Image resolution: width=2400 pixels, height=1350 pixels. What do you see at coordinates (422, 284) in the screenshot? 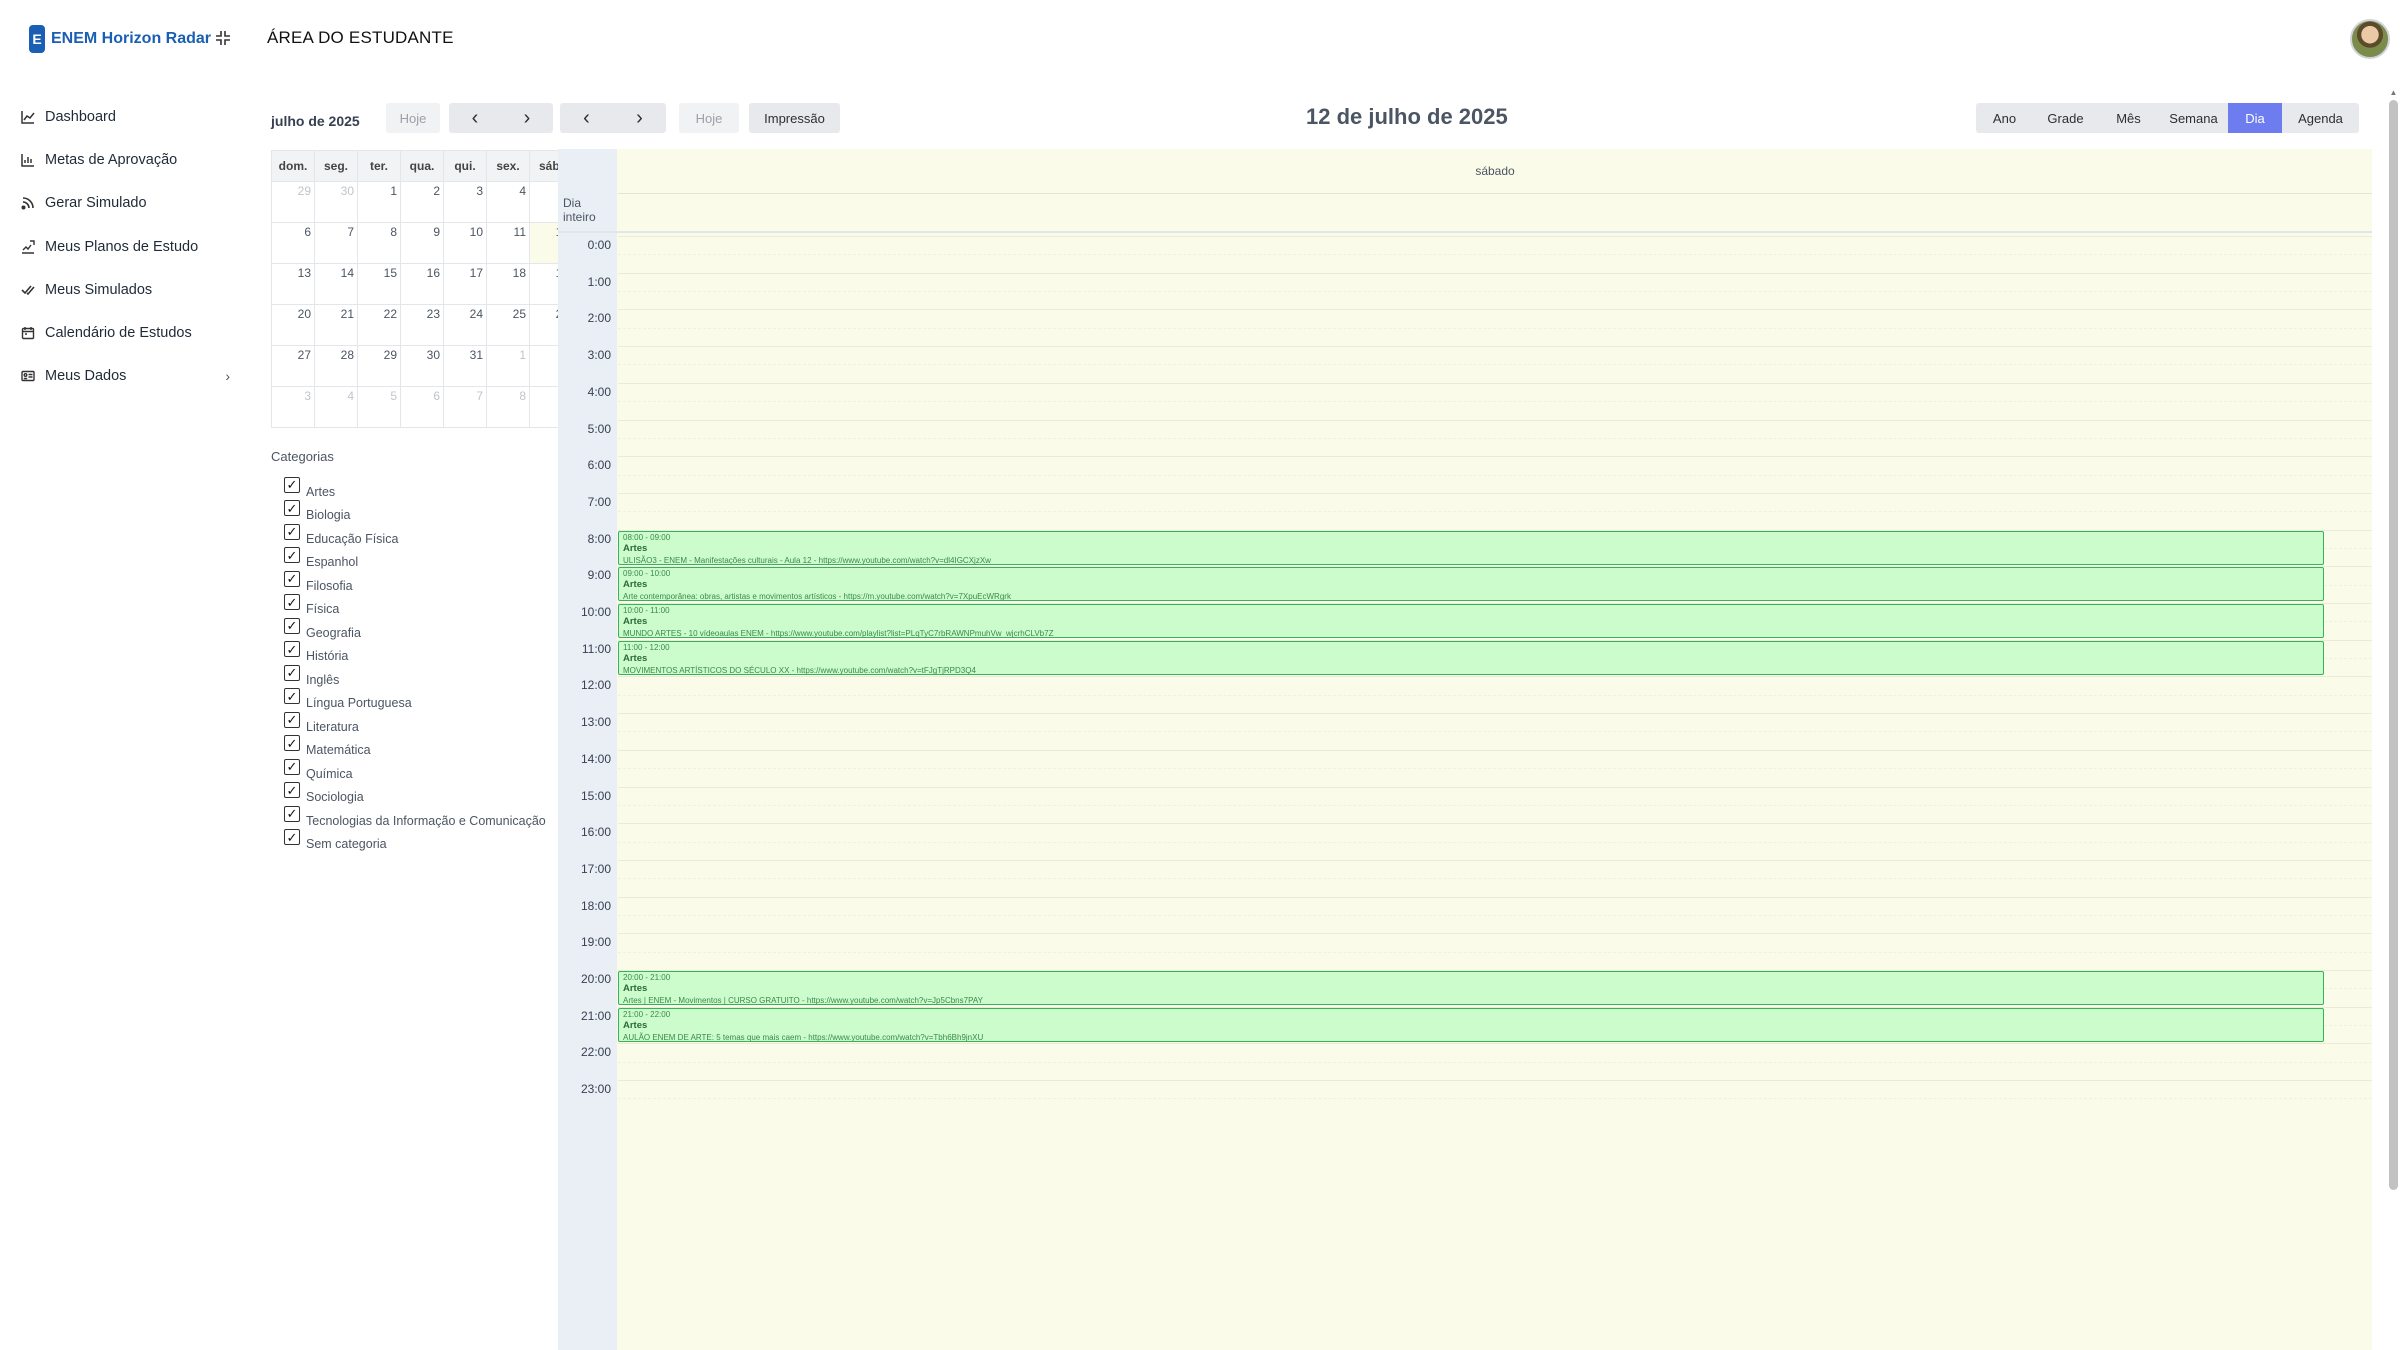
I see `mini-calendar-day: 16` at bounding box center [422, 284].